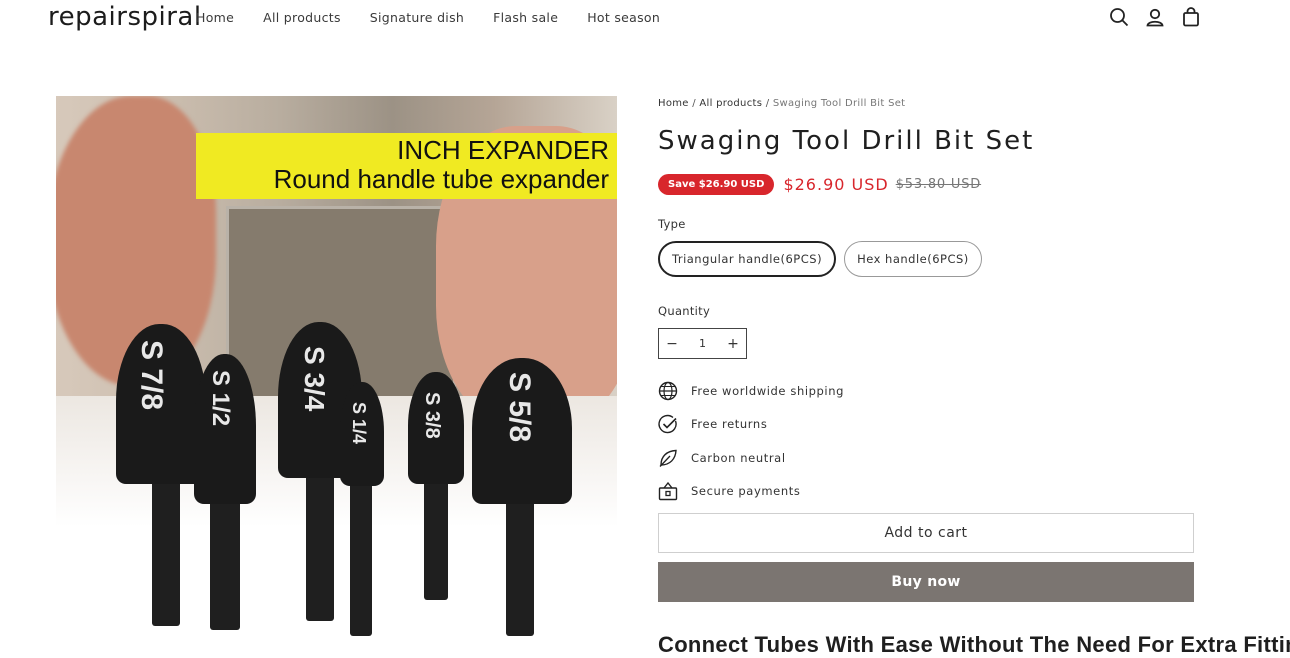 The width and height of the screenshot is (1290, 658). I want to click on bit-label: S 3/4, so click(314, 379).